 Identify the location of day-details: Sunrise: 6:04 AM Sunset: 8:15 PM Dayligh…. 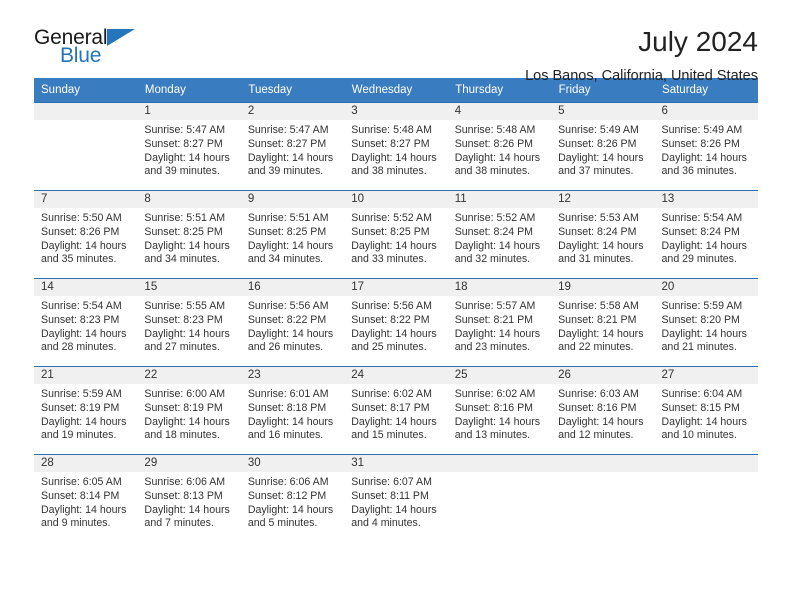
(706, 413).